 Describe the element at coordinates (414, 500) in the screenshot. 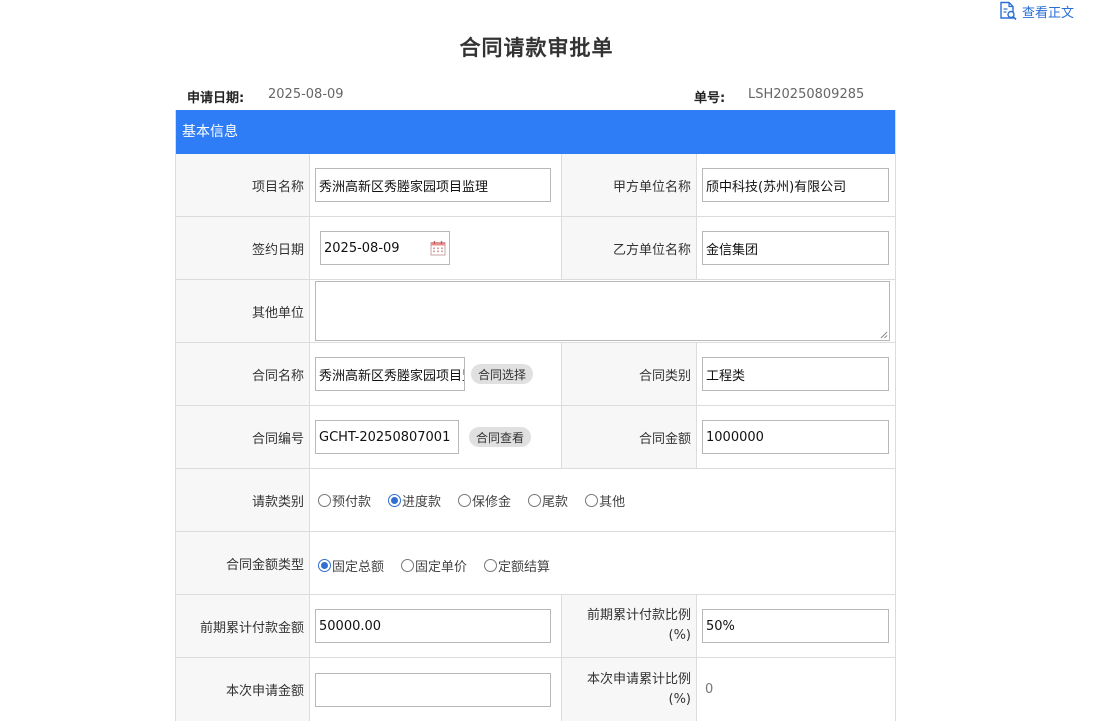

I see `radio-progress-payment: 进度款` at that location.